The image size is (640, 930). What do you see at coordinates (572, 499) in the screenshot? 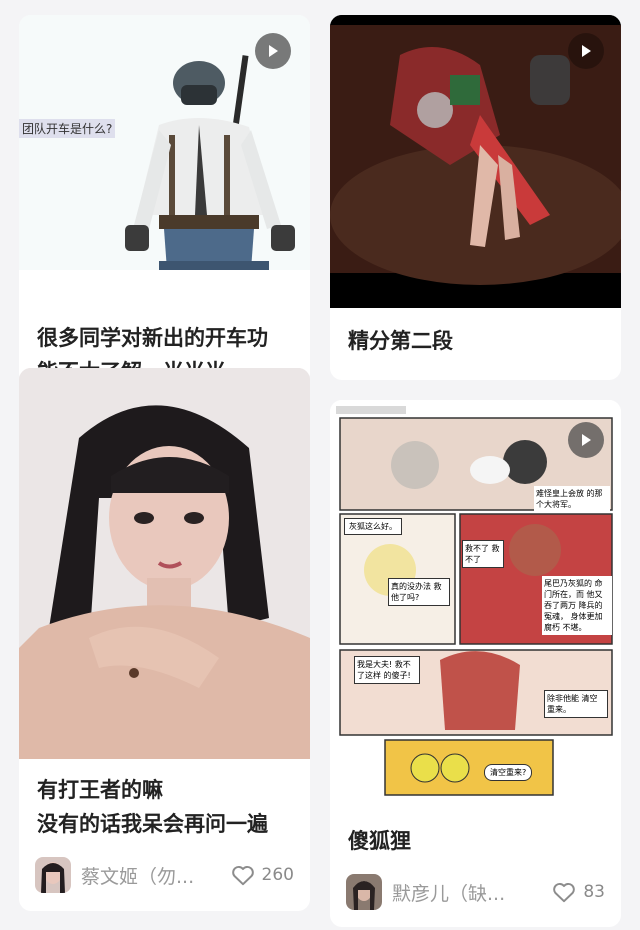
I see `comic-speech-bubble: 难怪皇上会放 的那个大将军。` at bounding box center [572, 499].